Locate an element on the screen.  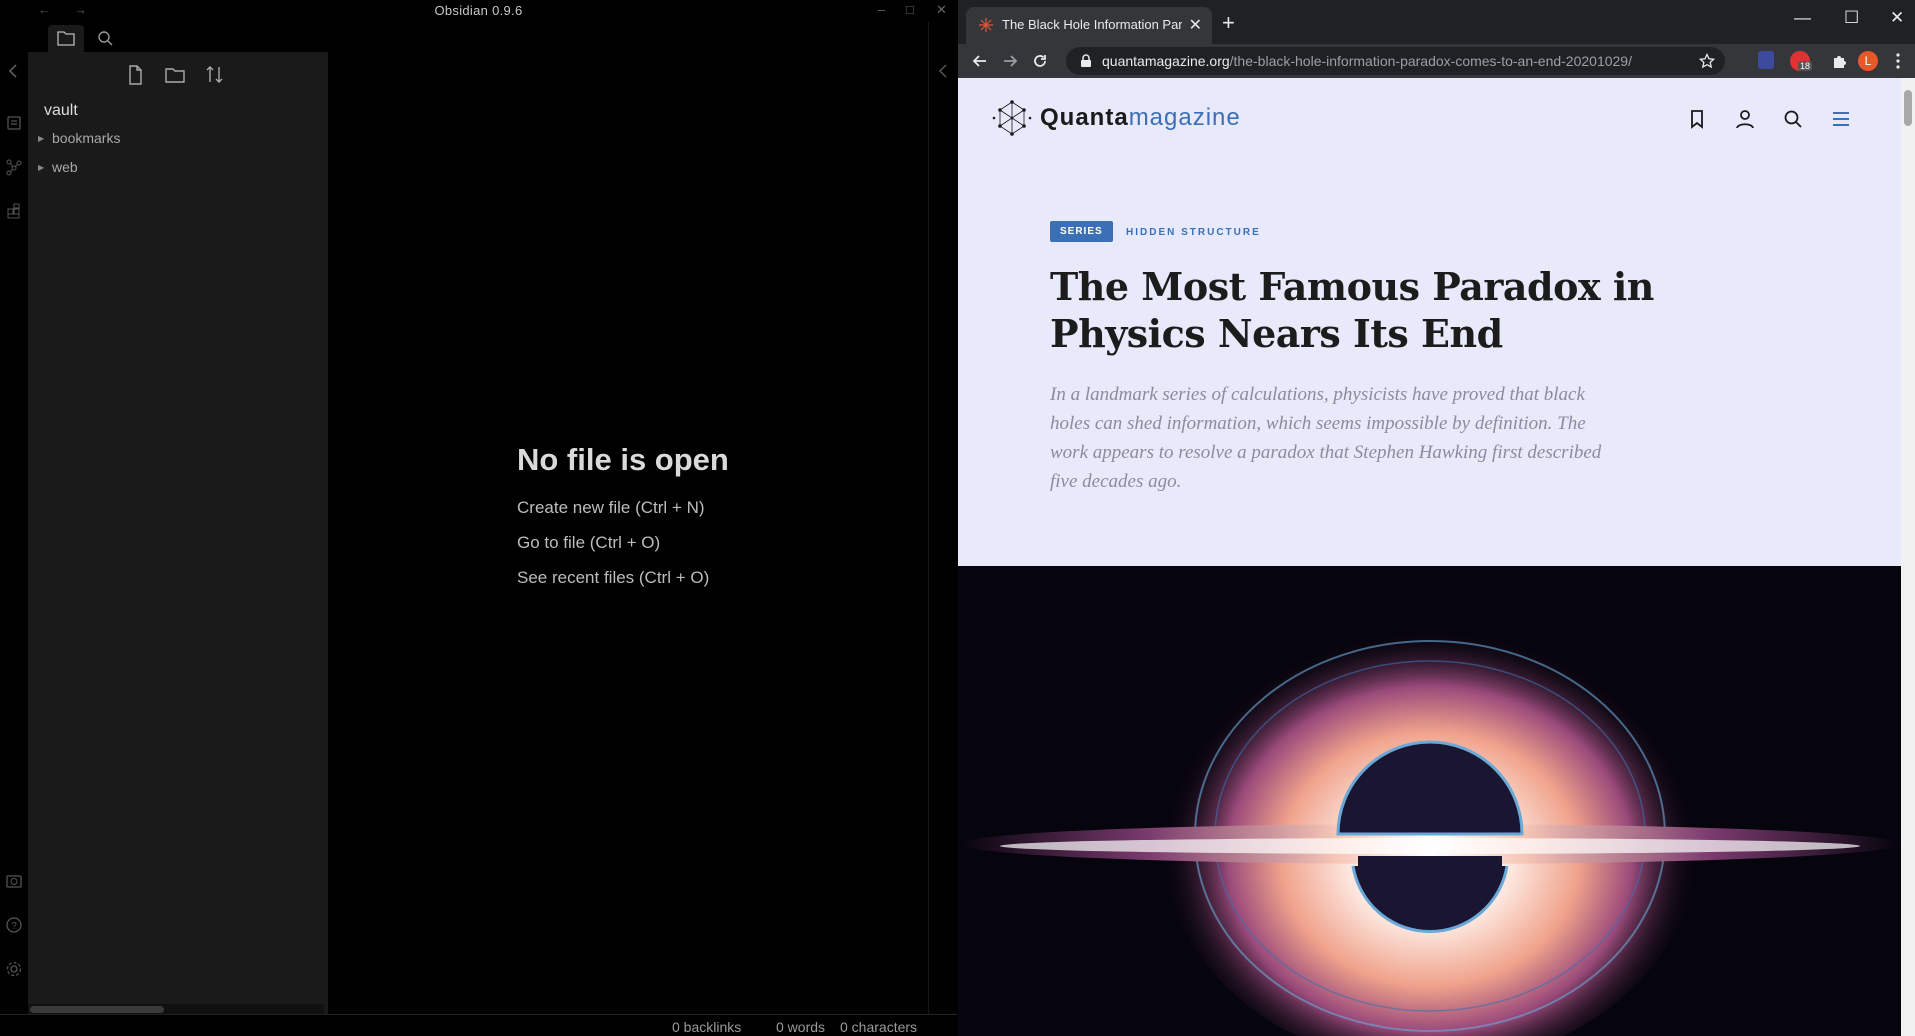
sidebar-tabs is located at coordinates (178, 37).